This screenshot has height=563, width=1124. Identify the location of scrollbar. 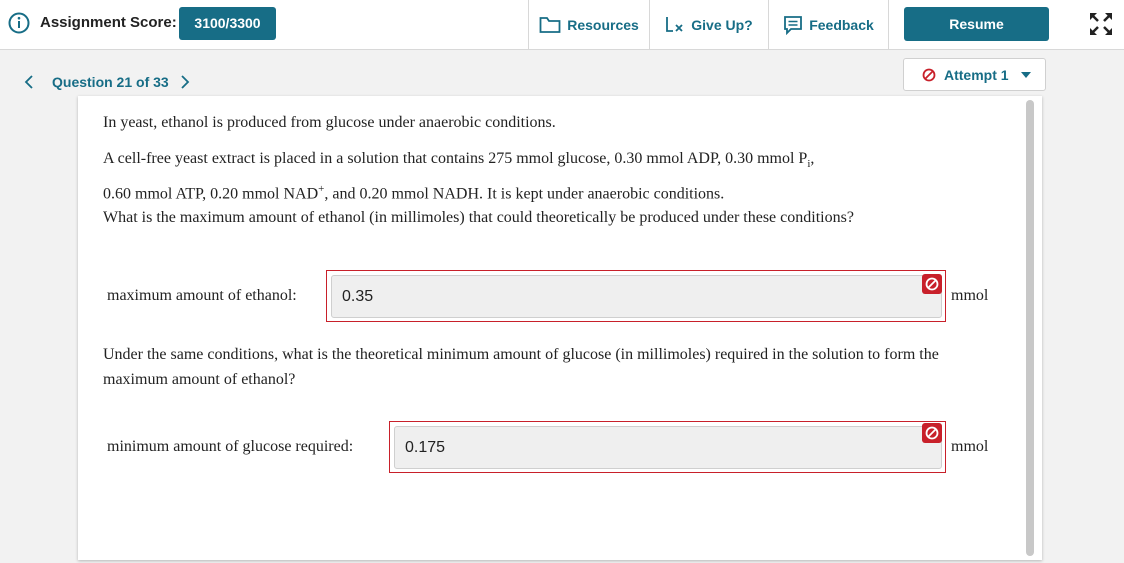
(1030, 328).